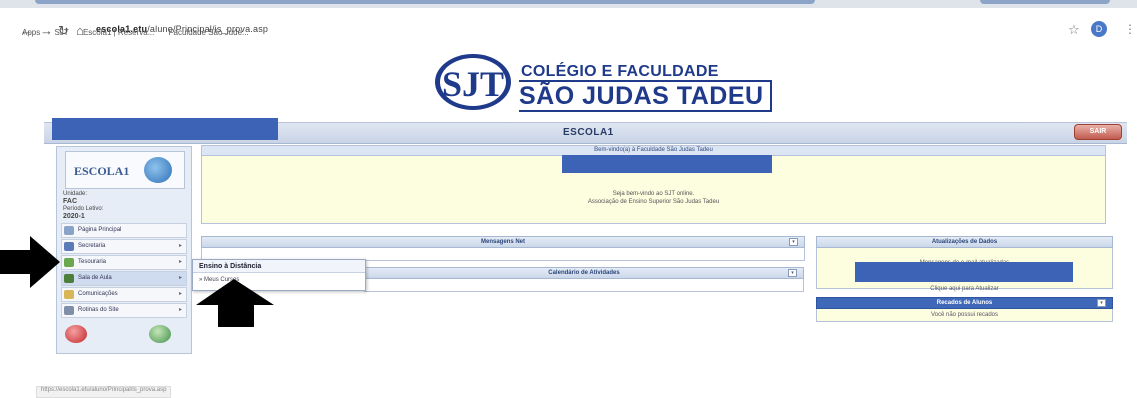  Describe the element at coordinates (124, 246) in the screenshot. I see `sidebar-item-secretaria: Secretaria ▸` at that location.